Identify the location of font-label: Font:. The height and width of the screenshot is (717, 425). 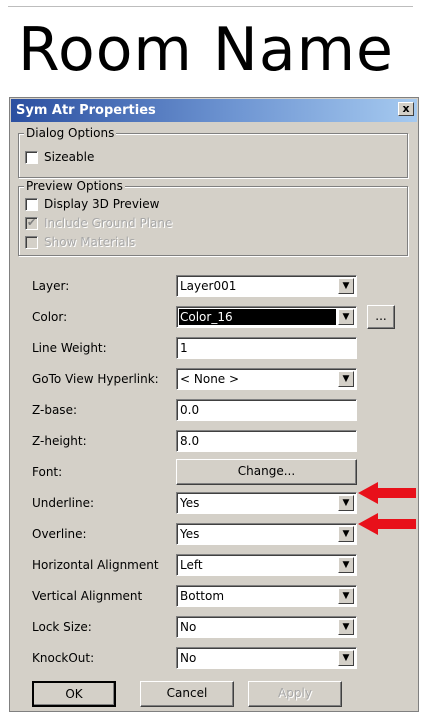
(47, 472).